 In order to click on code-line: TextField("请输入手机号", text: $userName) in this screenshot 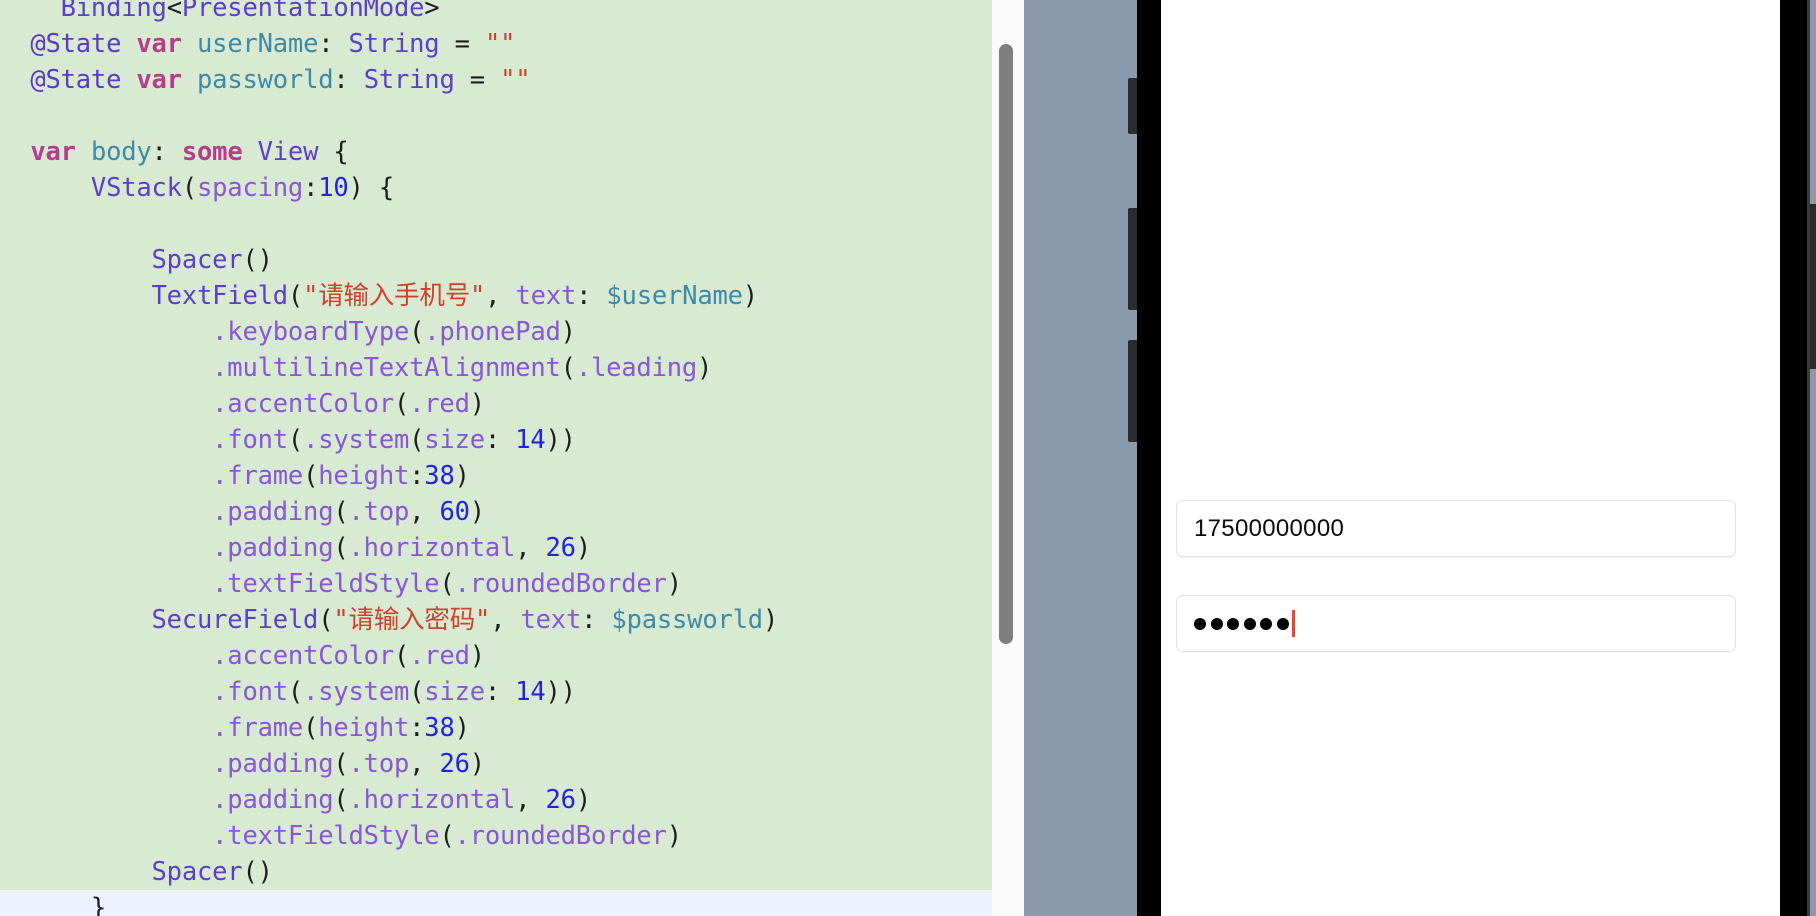, I will do `click(496, 296)`.